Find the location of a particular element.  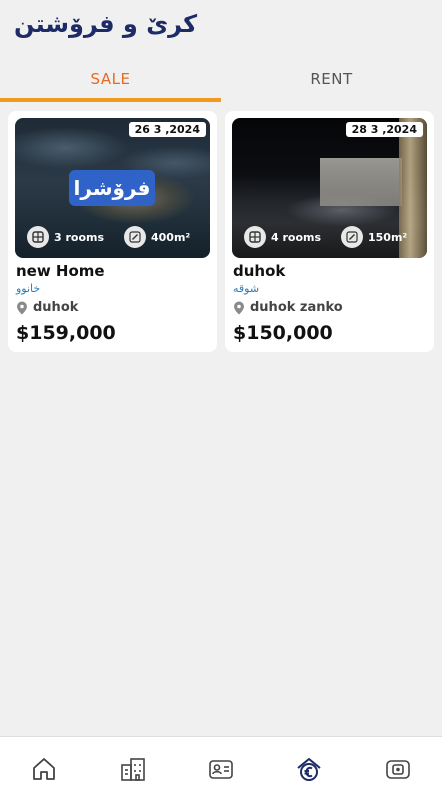

listing-price: $159,000 is located at coordinates (66, 333).